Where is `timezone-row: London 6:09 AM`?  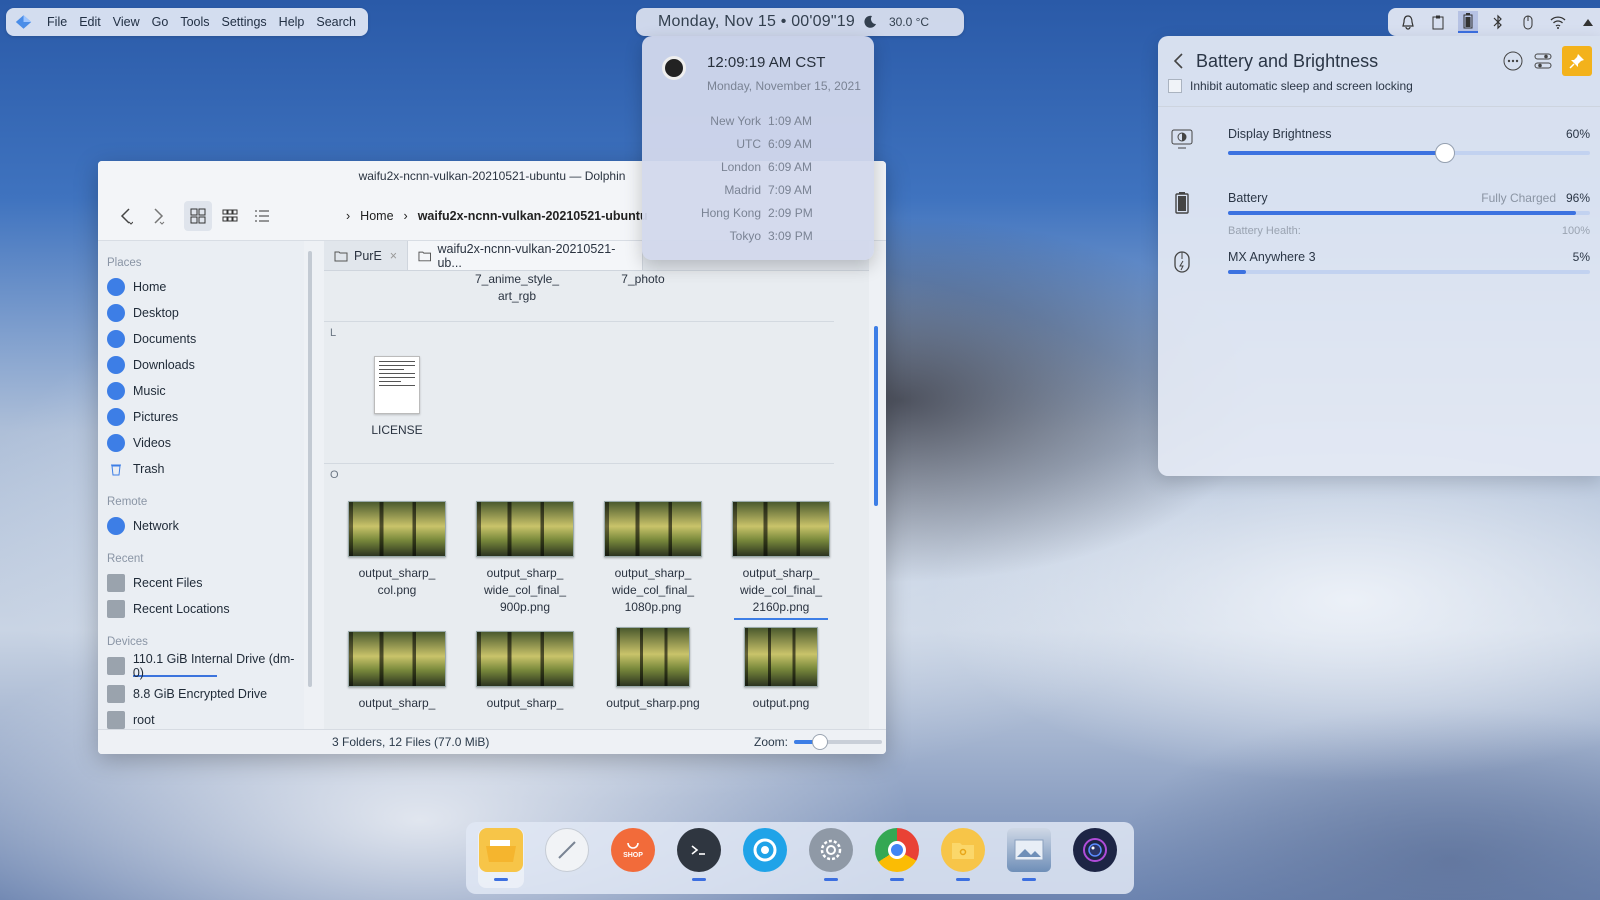 timezone-row: London 6:09 AM is located at coordinates (758, 167).